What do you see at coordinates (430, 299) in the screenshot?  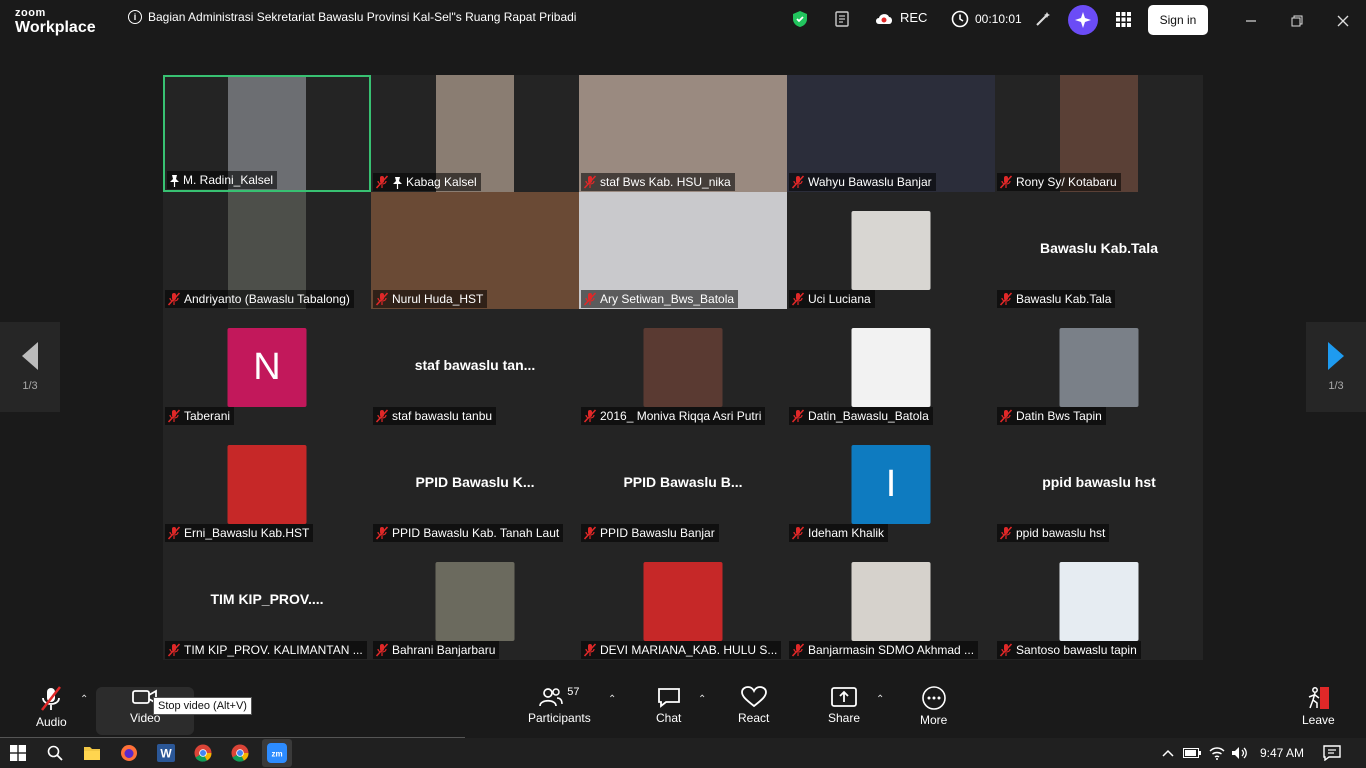 I see `participant-name-label: Nurul Huda_HST` at bounding box center [430, 299].